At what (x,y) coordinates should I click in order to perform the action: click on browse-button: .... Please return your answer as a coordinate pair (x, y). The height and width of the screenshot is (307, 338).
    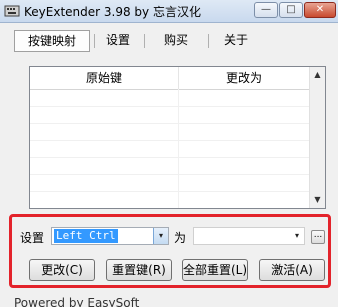
    Looking at the image, I should click on (318, 237).